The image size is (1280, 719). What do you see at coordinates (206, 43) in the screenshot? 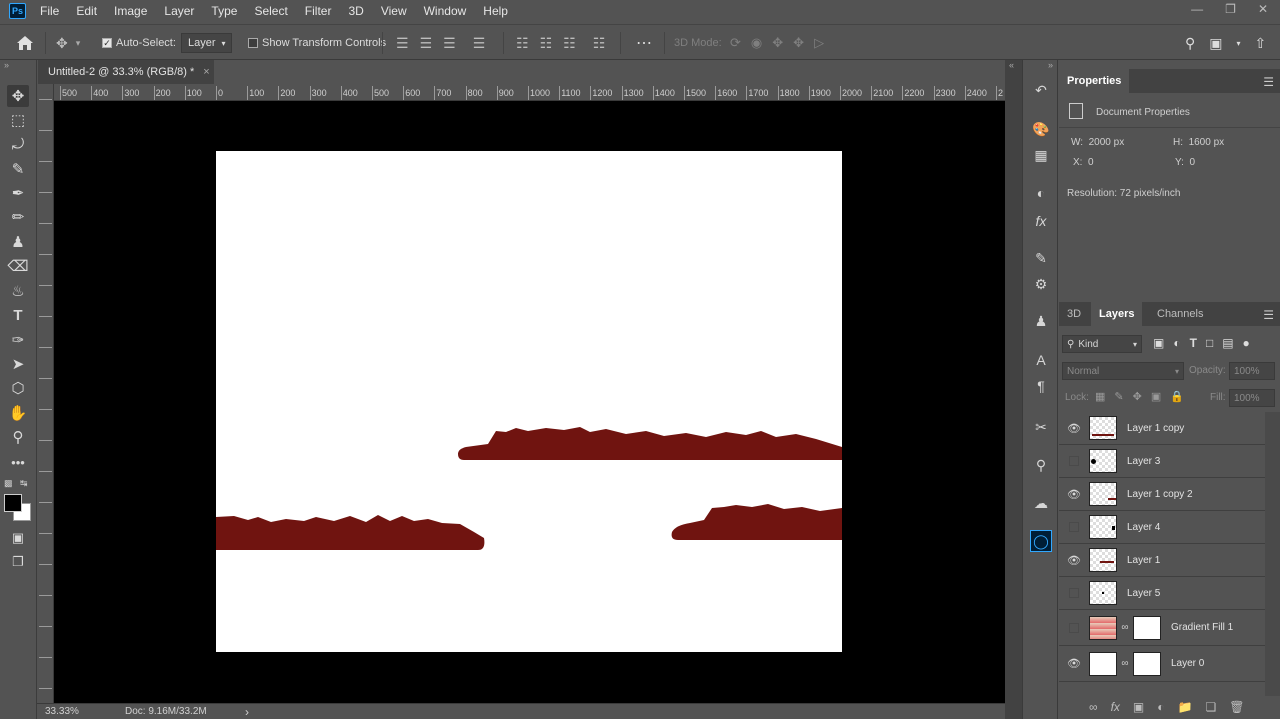
I see `auto-select-dropdown: Layer ▾` at bounding box center [206, 43].